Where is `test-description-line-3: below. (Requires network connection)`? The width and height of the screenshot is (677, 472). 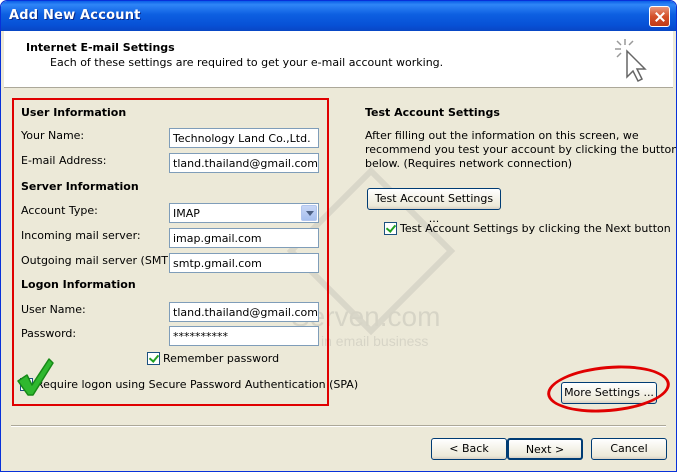
test-description-line-3: below. (Requires network connection) is located at coordinates (469, 163).